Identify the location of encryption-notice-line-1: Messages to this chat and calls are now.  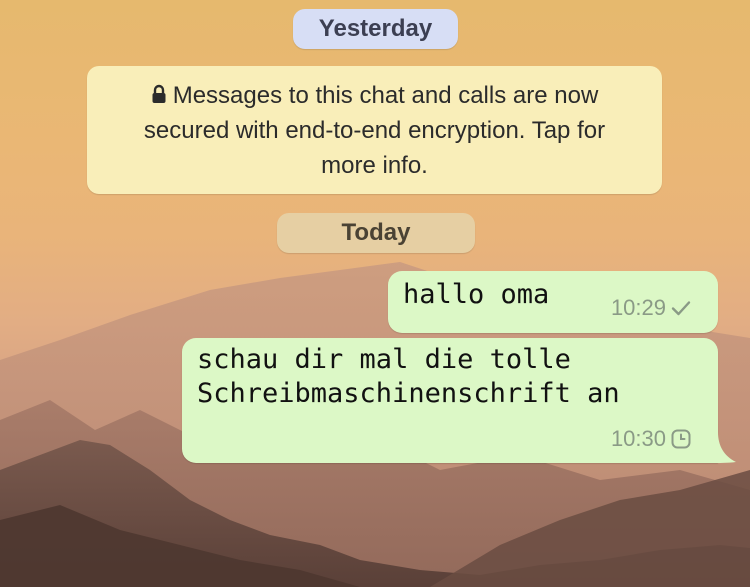
(374, 95).